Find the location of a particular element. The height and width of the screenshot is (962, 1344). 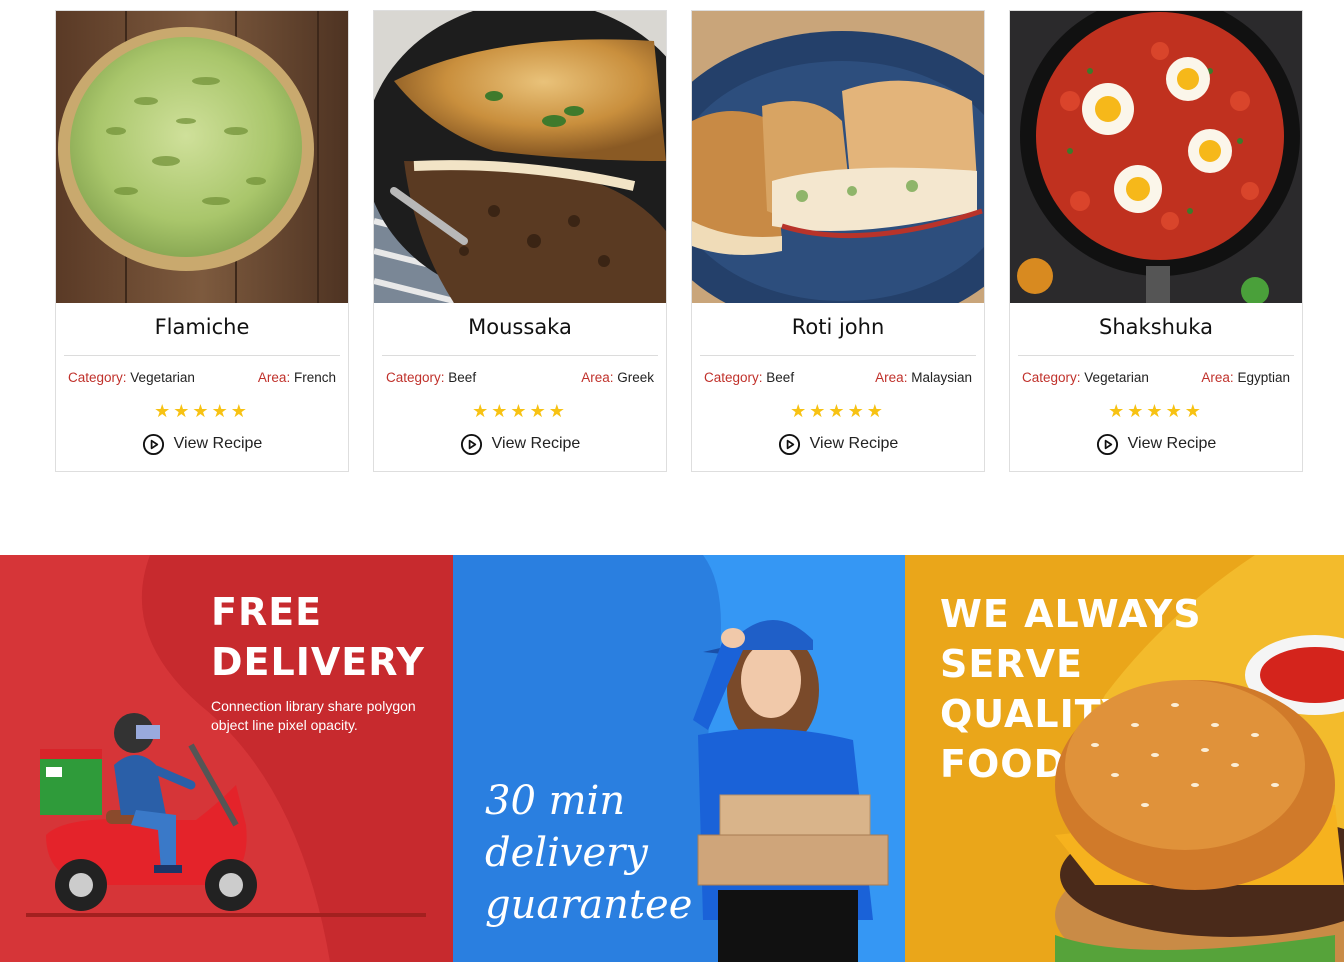

delivery-woman-photo is located at coordinates (791, 791).